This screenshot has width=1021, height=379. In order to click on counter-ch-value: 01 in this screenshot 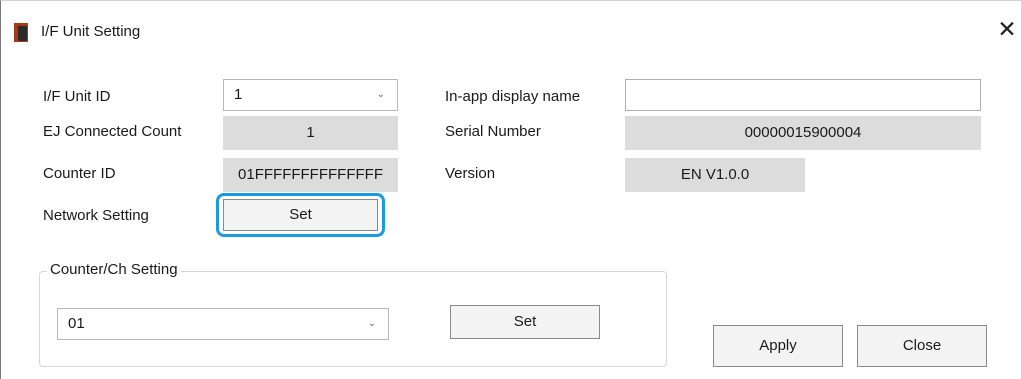, I will do `click(76, 323)`.